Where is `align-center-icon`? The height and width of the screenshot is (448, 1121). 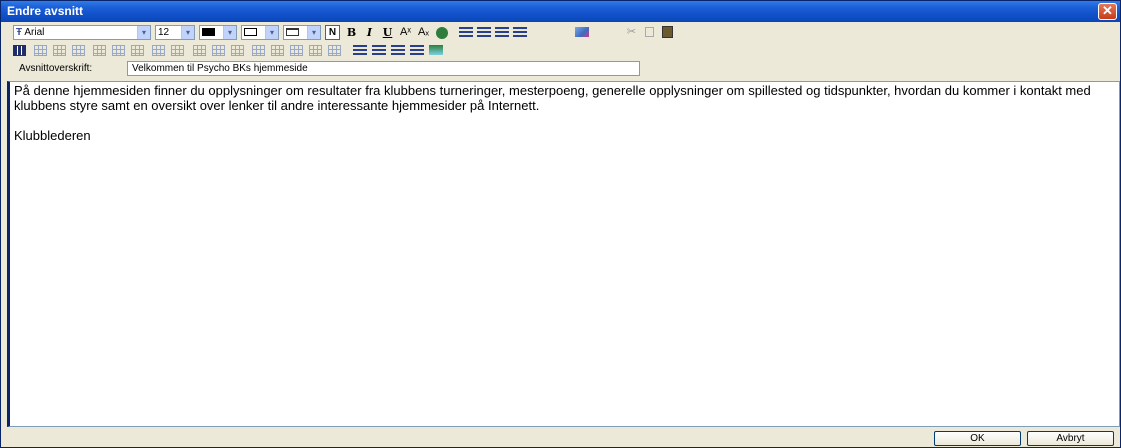 align-center-icon is located at coordinates (484, 32).